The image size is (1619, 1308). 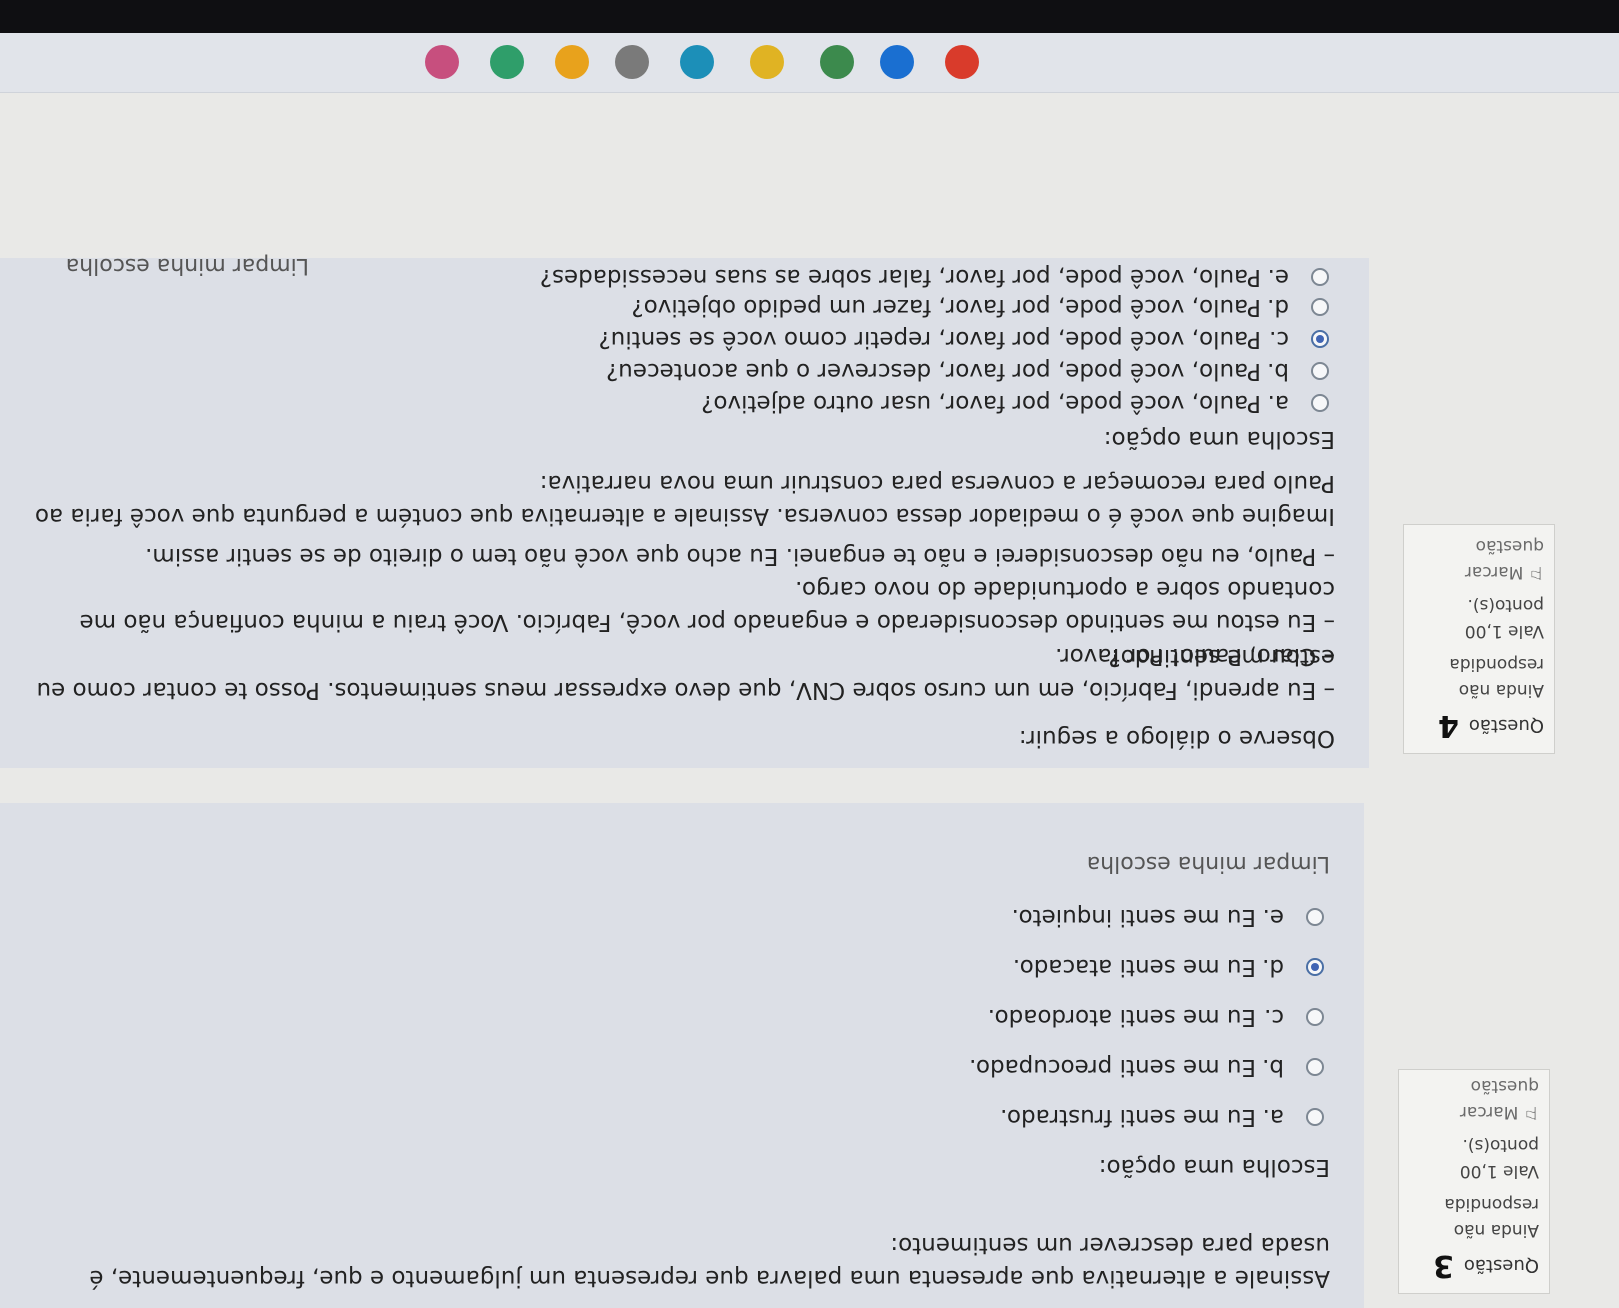 What do you see at coordinates (697, 62) in the screenshot?
I see `edge-icon` at bounding box center [697, 62].